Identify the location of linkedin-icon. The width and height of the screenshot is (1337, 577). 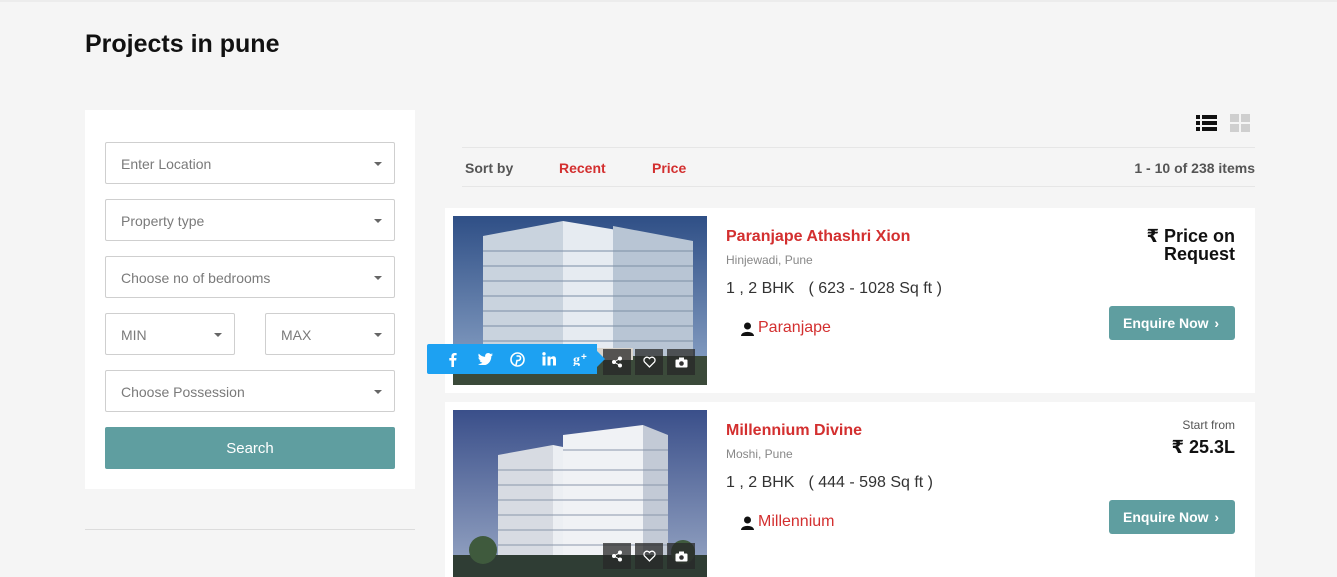
(549, 359).